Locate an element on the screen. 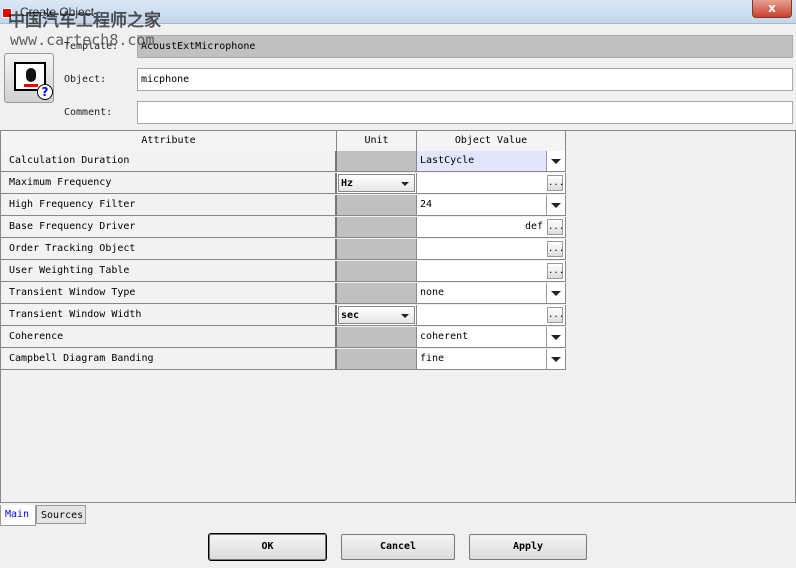 This screenshot has width=796, height=568. app-icon is located at coordinates (7, 13).